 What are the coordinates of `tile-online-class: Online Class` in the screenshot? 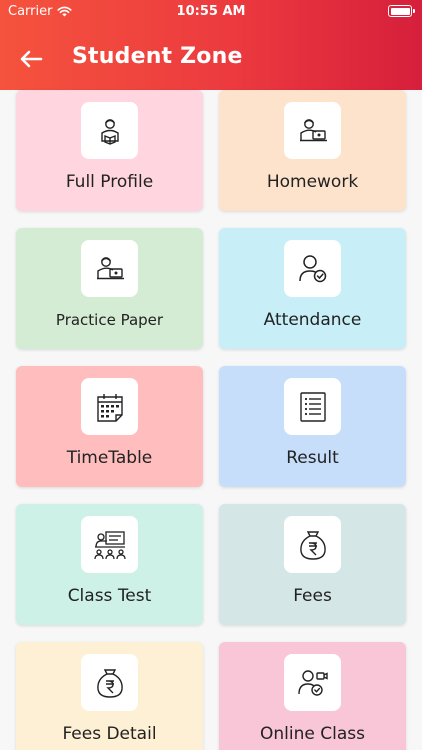 It's located at (312, 696).